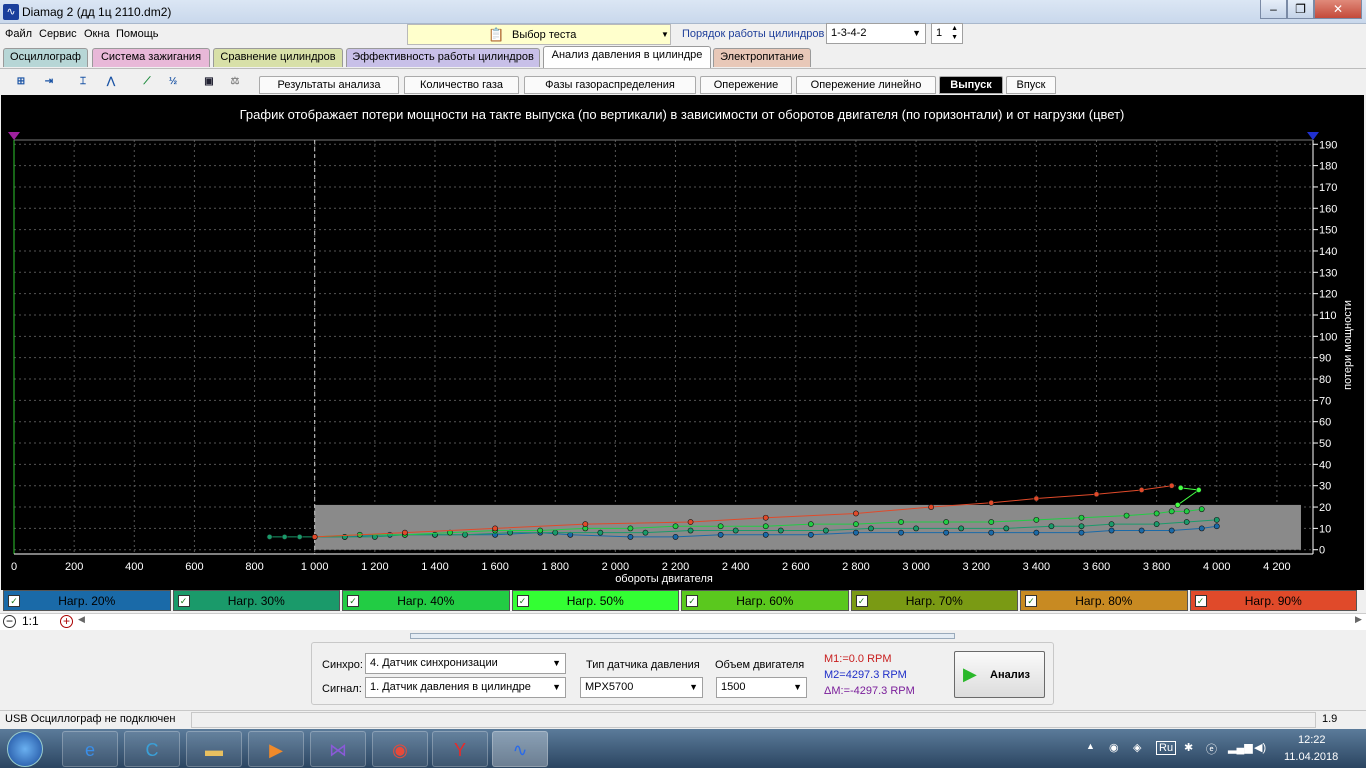 The width and height of the screenshot is (1366, 768). I want to click on subtab-2: Количество газа, so click(461, 85).